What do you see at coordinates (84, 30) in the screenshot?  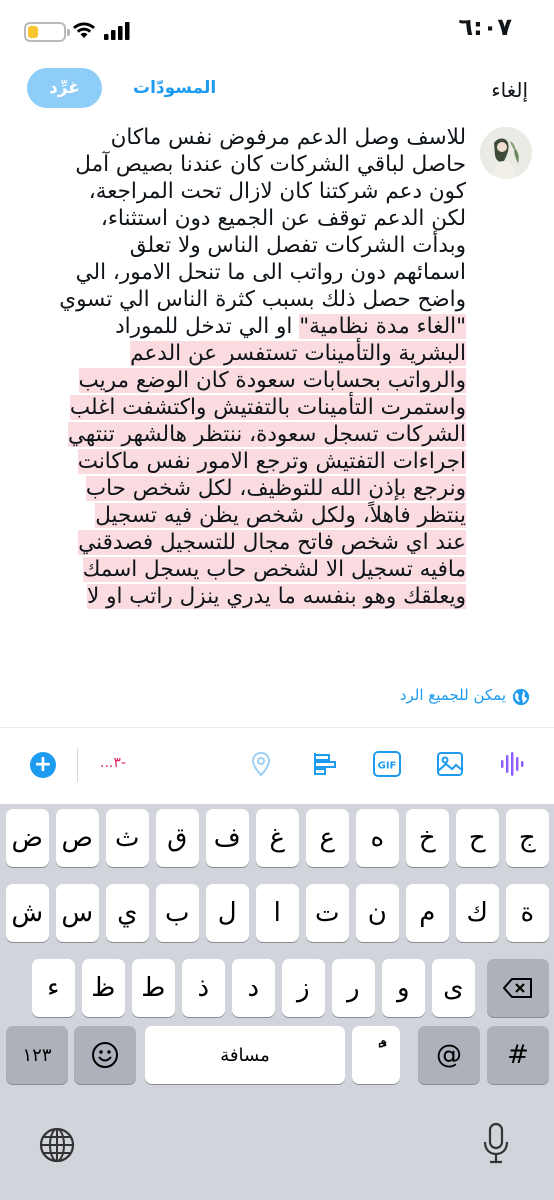 I see `wifi-icon` at bounding box center [84, 30].